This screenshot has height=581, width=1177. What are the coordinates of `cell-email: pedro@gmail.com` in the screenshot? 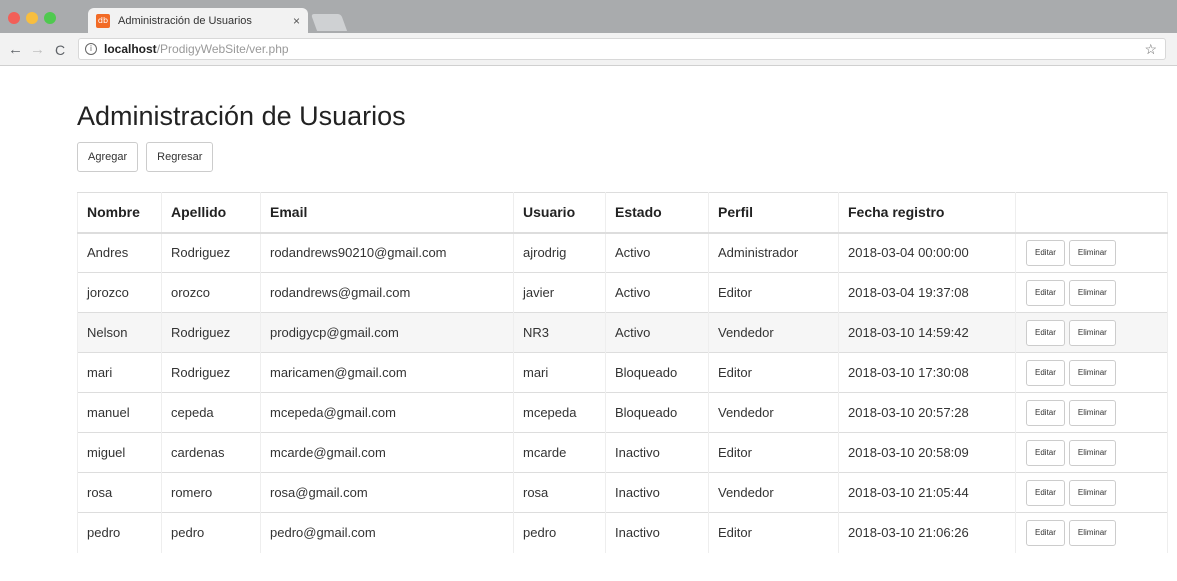 It's located at (387, 532).